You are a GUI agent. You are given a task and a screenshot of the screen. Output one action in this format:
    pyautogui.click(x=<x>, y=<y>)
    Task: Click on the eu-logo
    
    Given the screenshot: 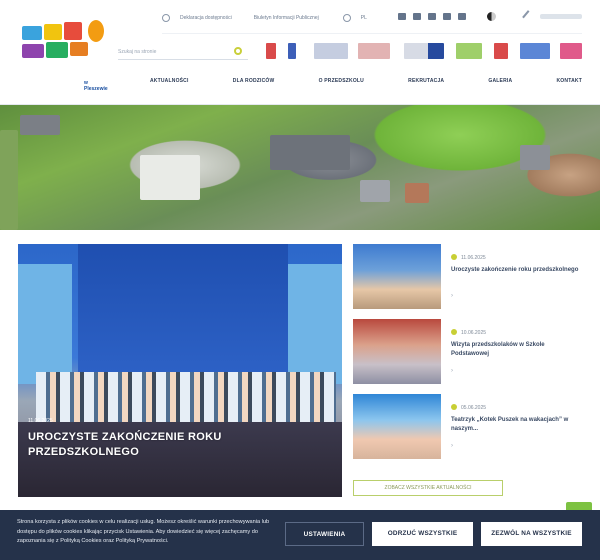 What is the action you would take?
    pyautogui.click(x=424, y=51)
    